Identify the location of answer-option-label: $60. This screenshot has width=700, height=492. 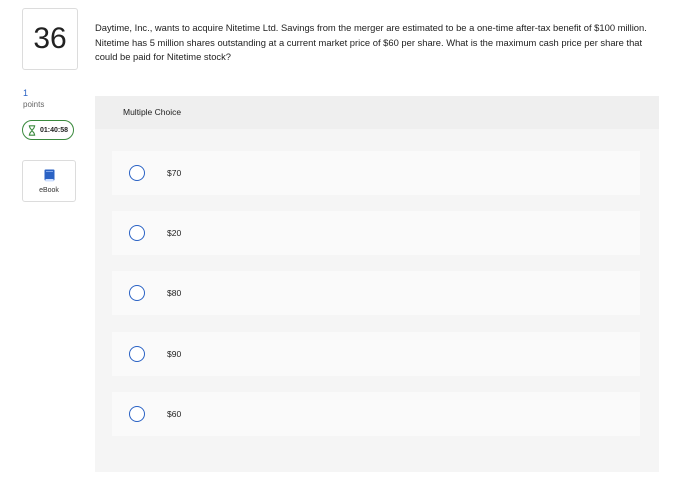
(174, 414).